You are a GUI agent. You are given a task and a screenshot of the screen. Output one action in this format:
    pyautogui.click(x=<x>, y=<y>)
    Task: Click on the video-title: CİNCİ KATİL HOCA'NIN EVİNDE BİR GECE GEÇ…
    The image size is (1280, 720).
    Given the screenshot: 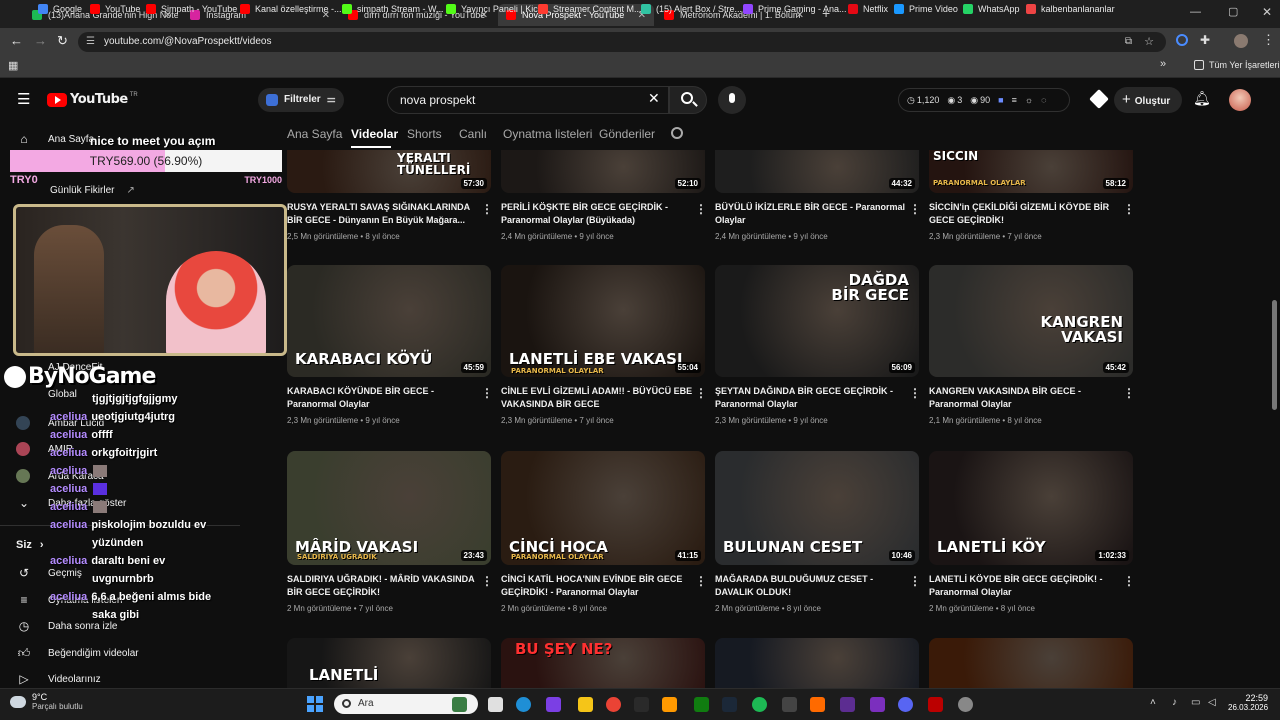 What is the action you would take?
    pyautogui.click(x=597, y=586)
    